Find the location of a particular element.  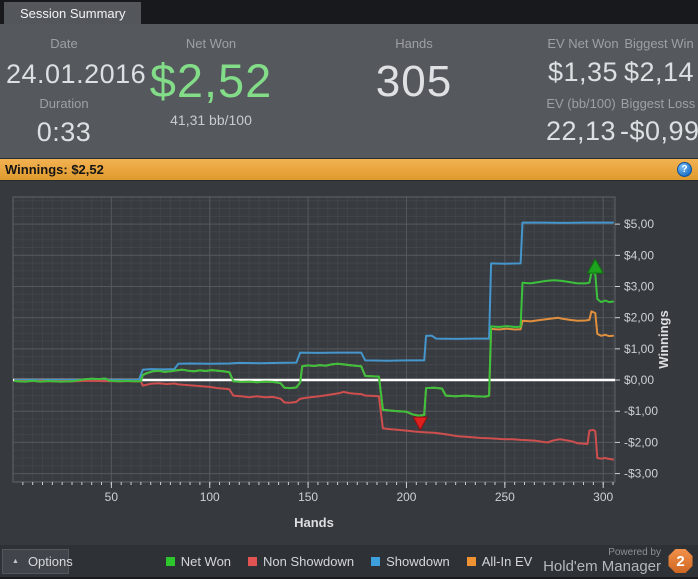

stat-duration-label: Duration is located at coordinates (64, 103).